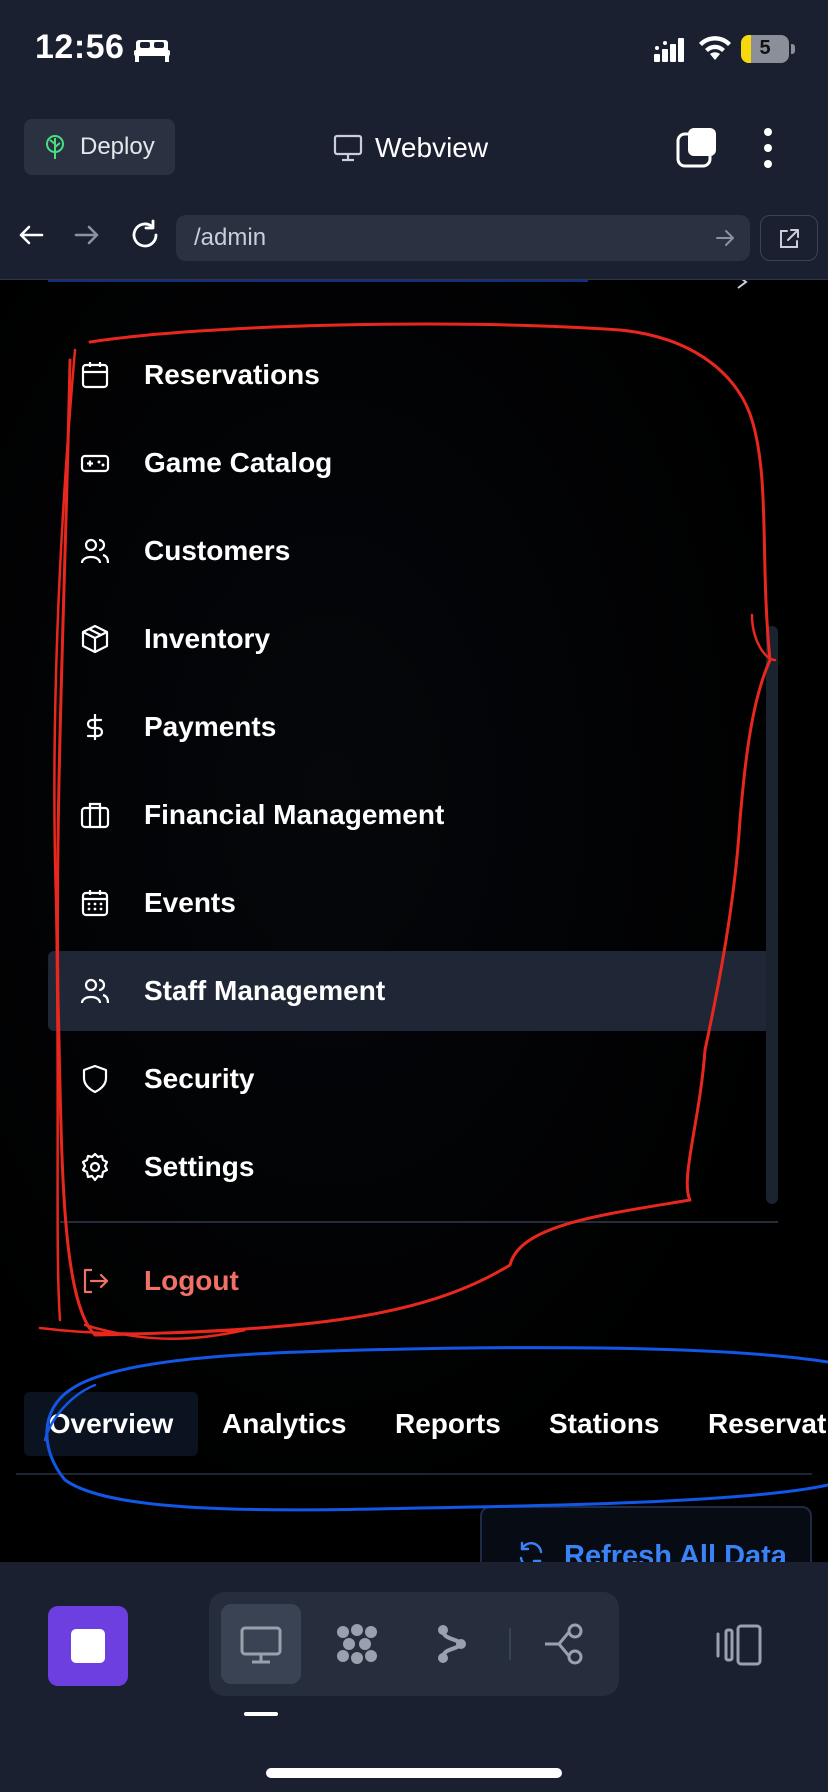 This screenshot has width=828, height=1792. I want to click on shield-icon, so click(95, 1079).